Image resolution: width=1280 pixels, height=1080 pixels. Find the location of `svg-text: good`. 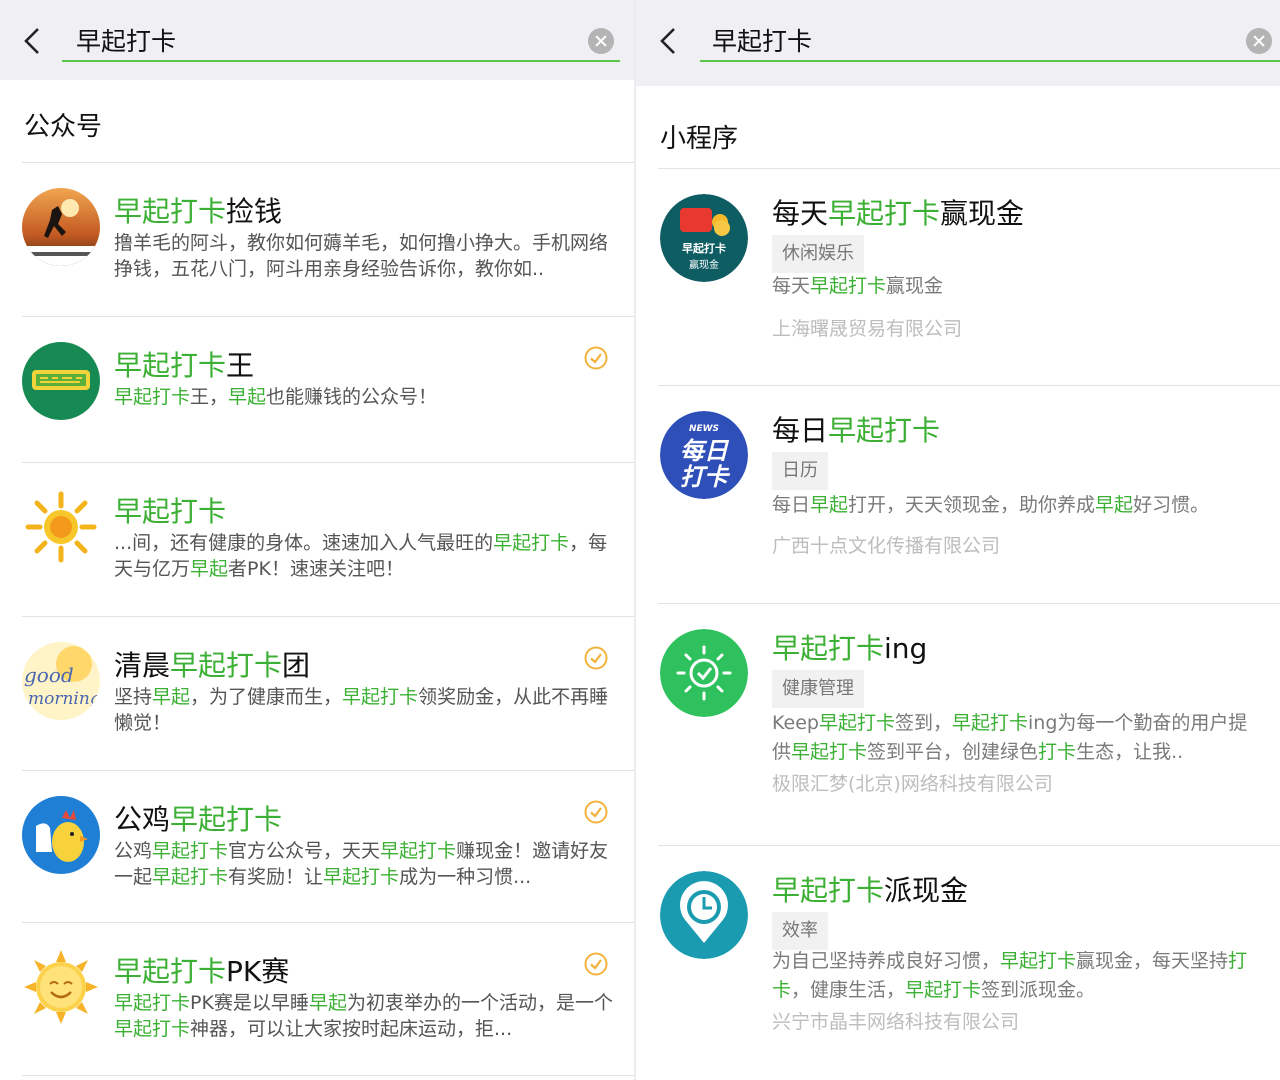

svg-text: good is located at coordinates (49, 675).